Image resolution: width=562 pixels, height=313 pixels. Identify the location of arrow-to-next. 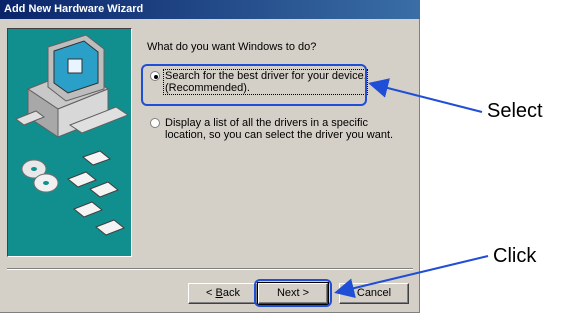
(411, 276).